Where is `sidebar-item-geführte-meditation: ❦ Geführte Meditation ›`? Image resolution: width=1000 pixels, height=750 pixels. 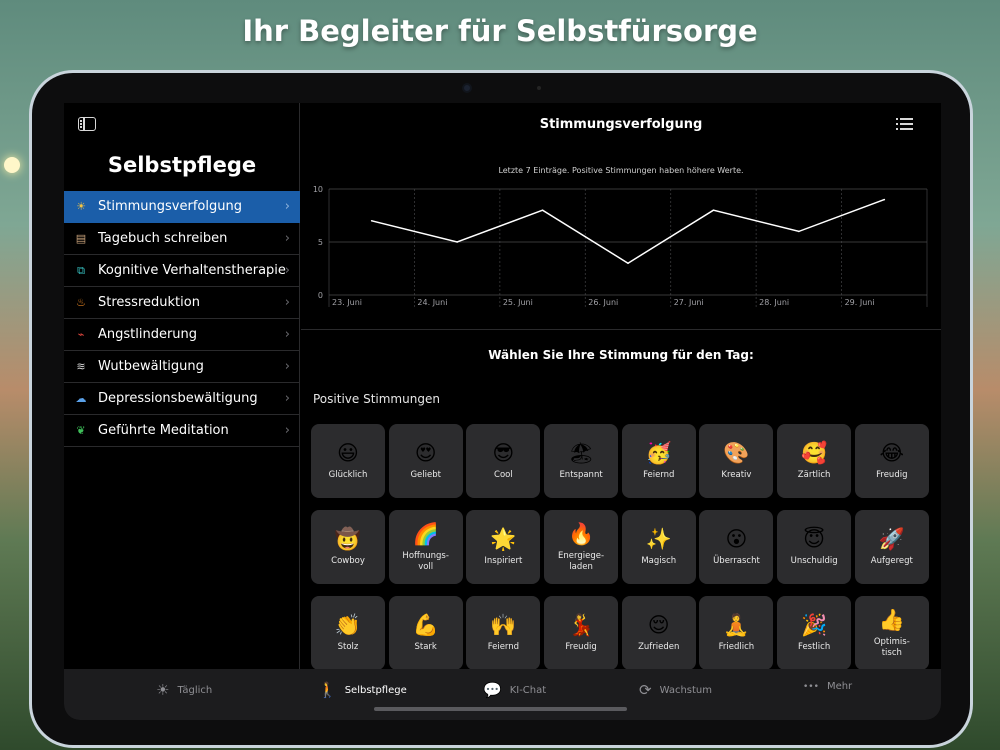 sidebar-item-geführte-meditation: ❦ Geführte Meditation › is located at coordinates (182, 431).